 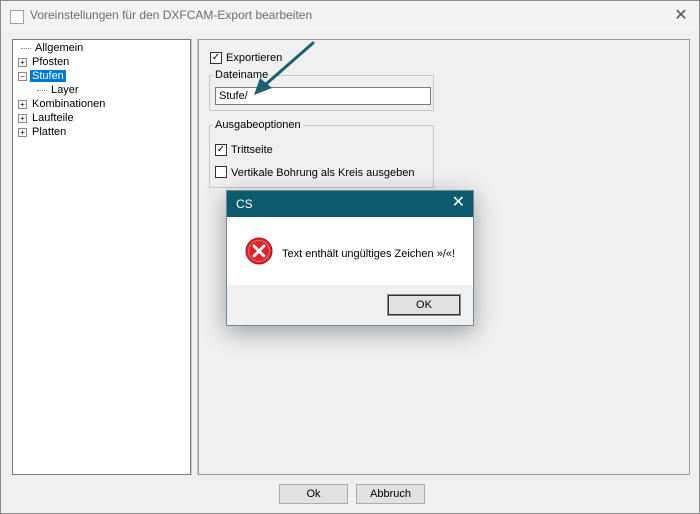 I want to click on tree-item-stufen: − Stufen, so click(x=42, y=76).